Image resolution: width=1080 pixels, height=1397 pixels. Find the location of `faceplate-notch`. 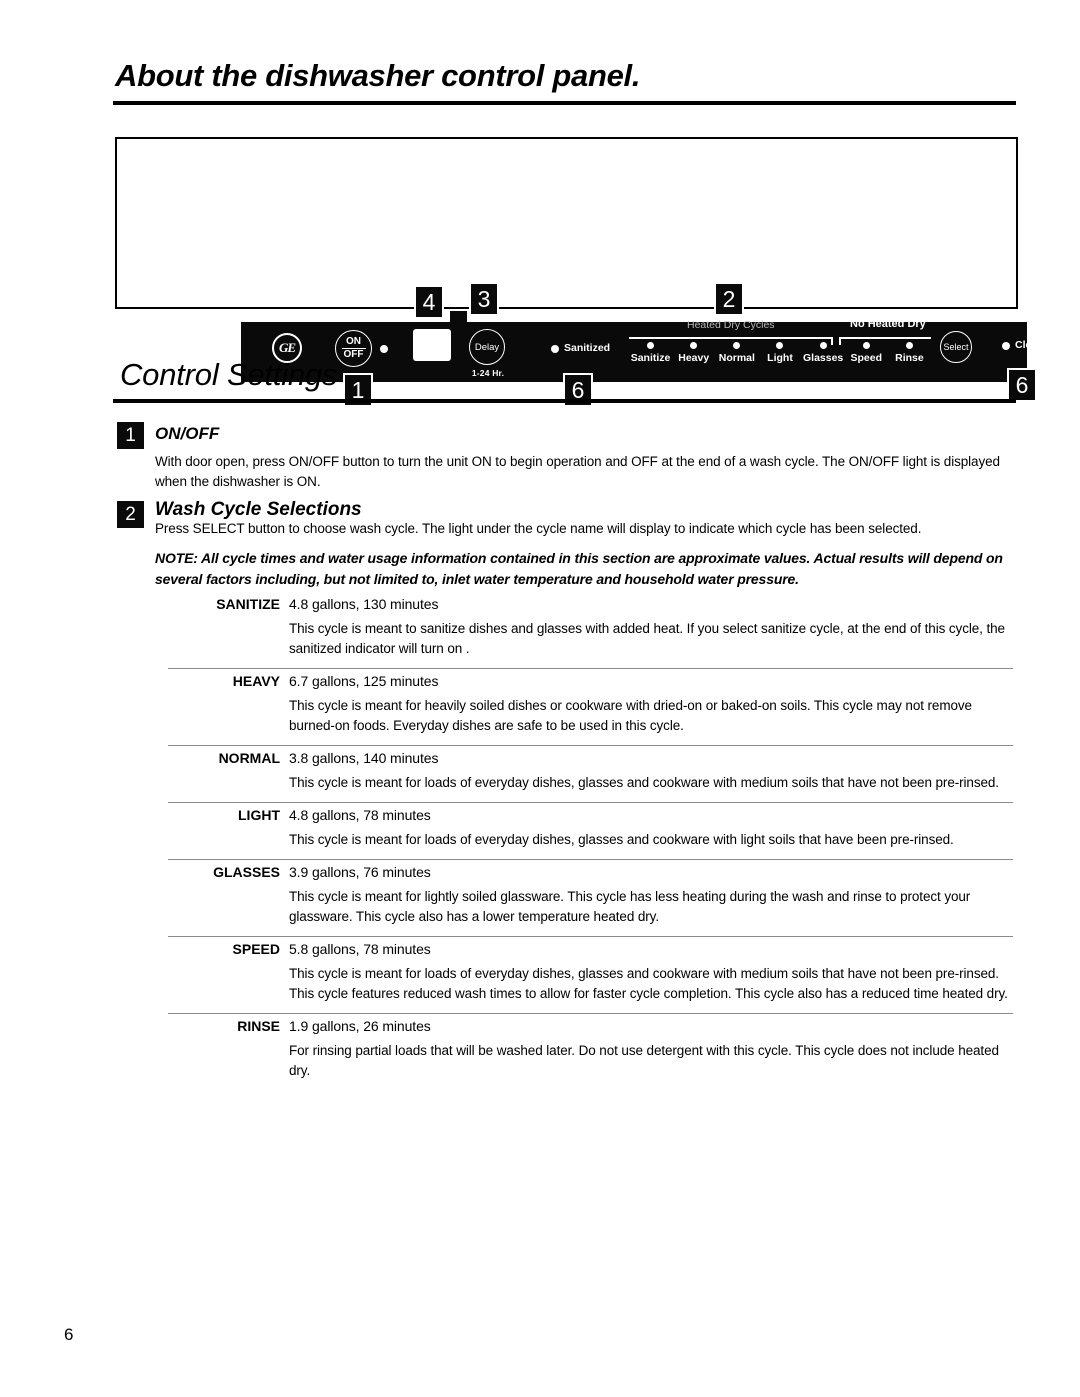

faceplate-notch is located at coordinates (458, 318).